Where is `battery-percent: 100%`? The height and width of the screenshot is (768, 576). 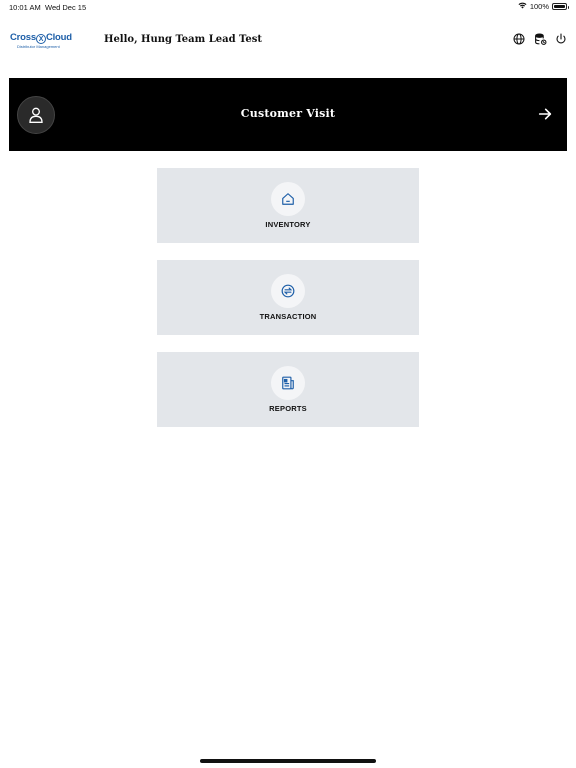 battery-percent: 100% is located at coordinates (539, 6).